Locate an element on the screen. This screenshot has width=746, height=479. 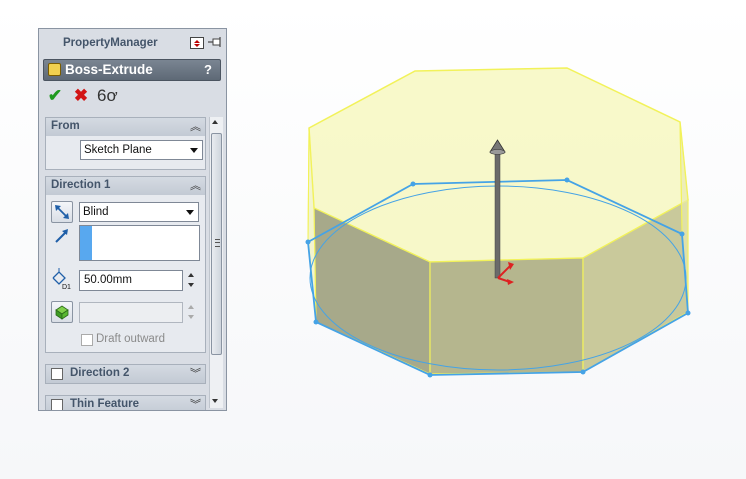
draft-outward-label: Draft outward is located at coordinates (131, 339).